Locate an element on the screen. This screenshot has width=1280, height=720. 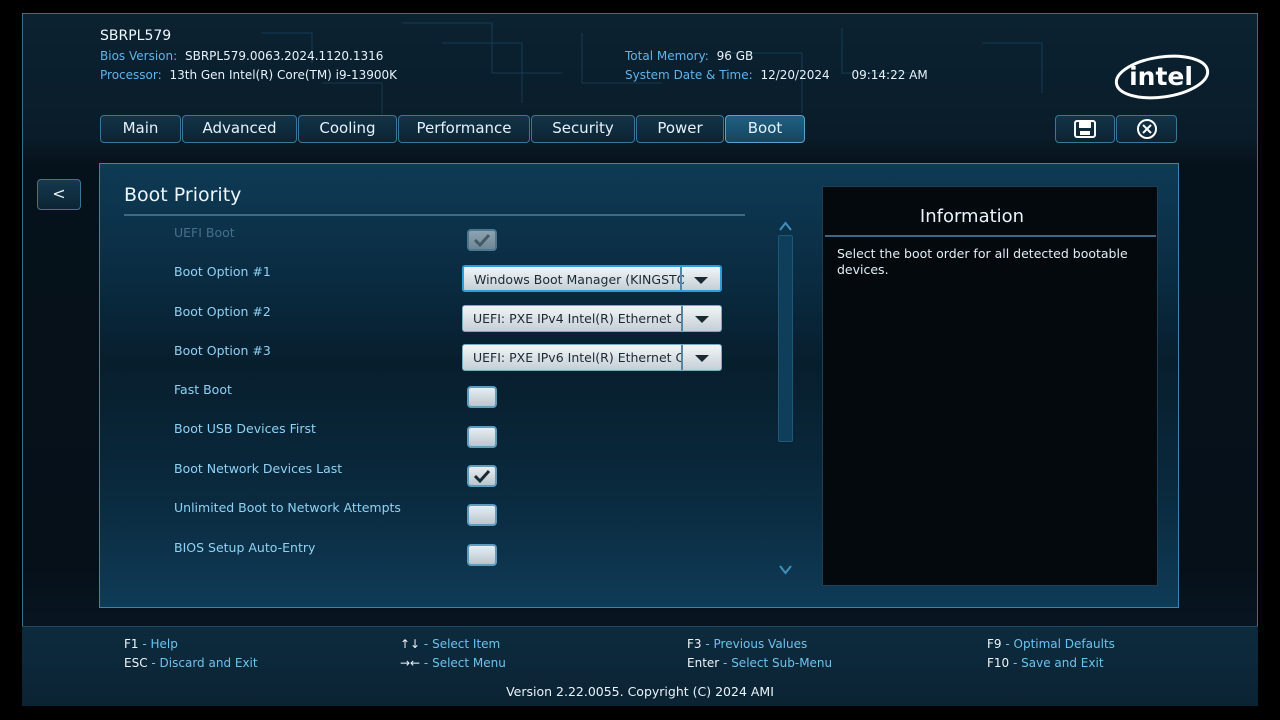
option-label-boot-usb-first: Boot USB Devices First is located at coordinates (245, 428).